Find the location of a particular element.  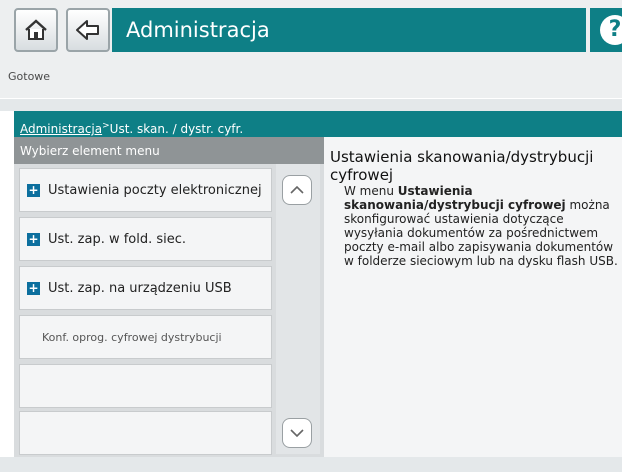

menu-item-email-settings: + Ustawienia poczty elektronicznej is located at coordinates (145, 190).